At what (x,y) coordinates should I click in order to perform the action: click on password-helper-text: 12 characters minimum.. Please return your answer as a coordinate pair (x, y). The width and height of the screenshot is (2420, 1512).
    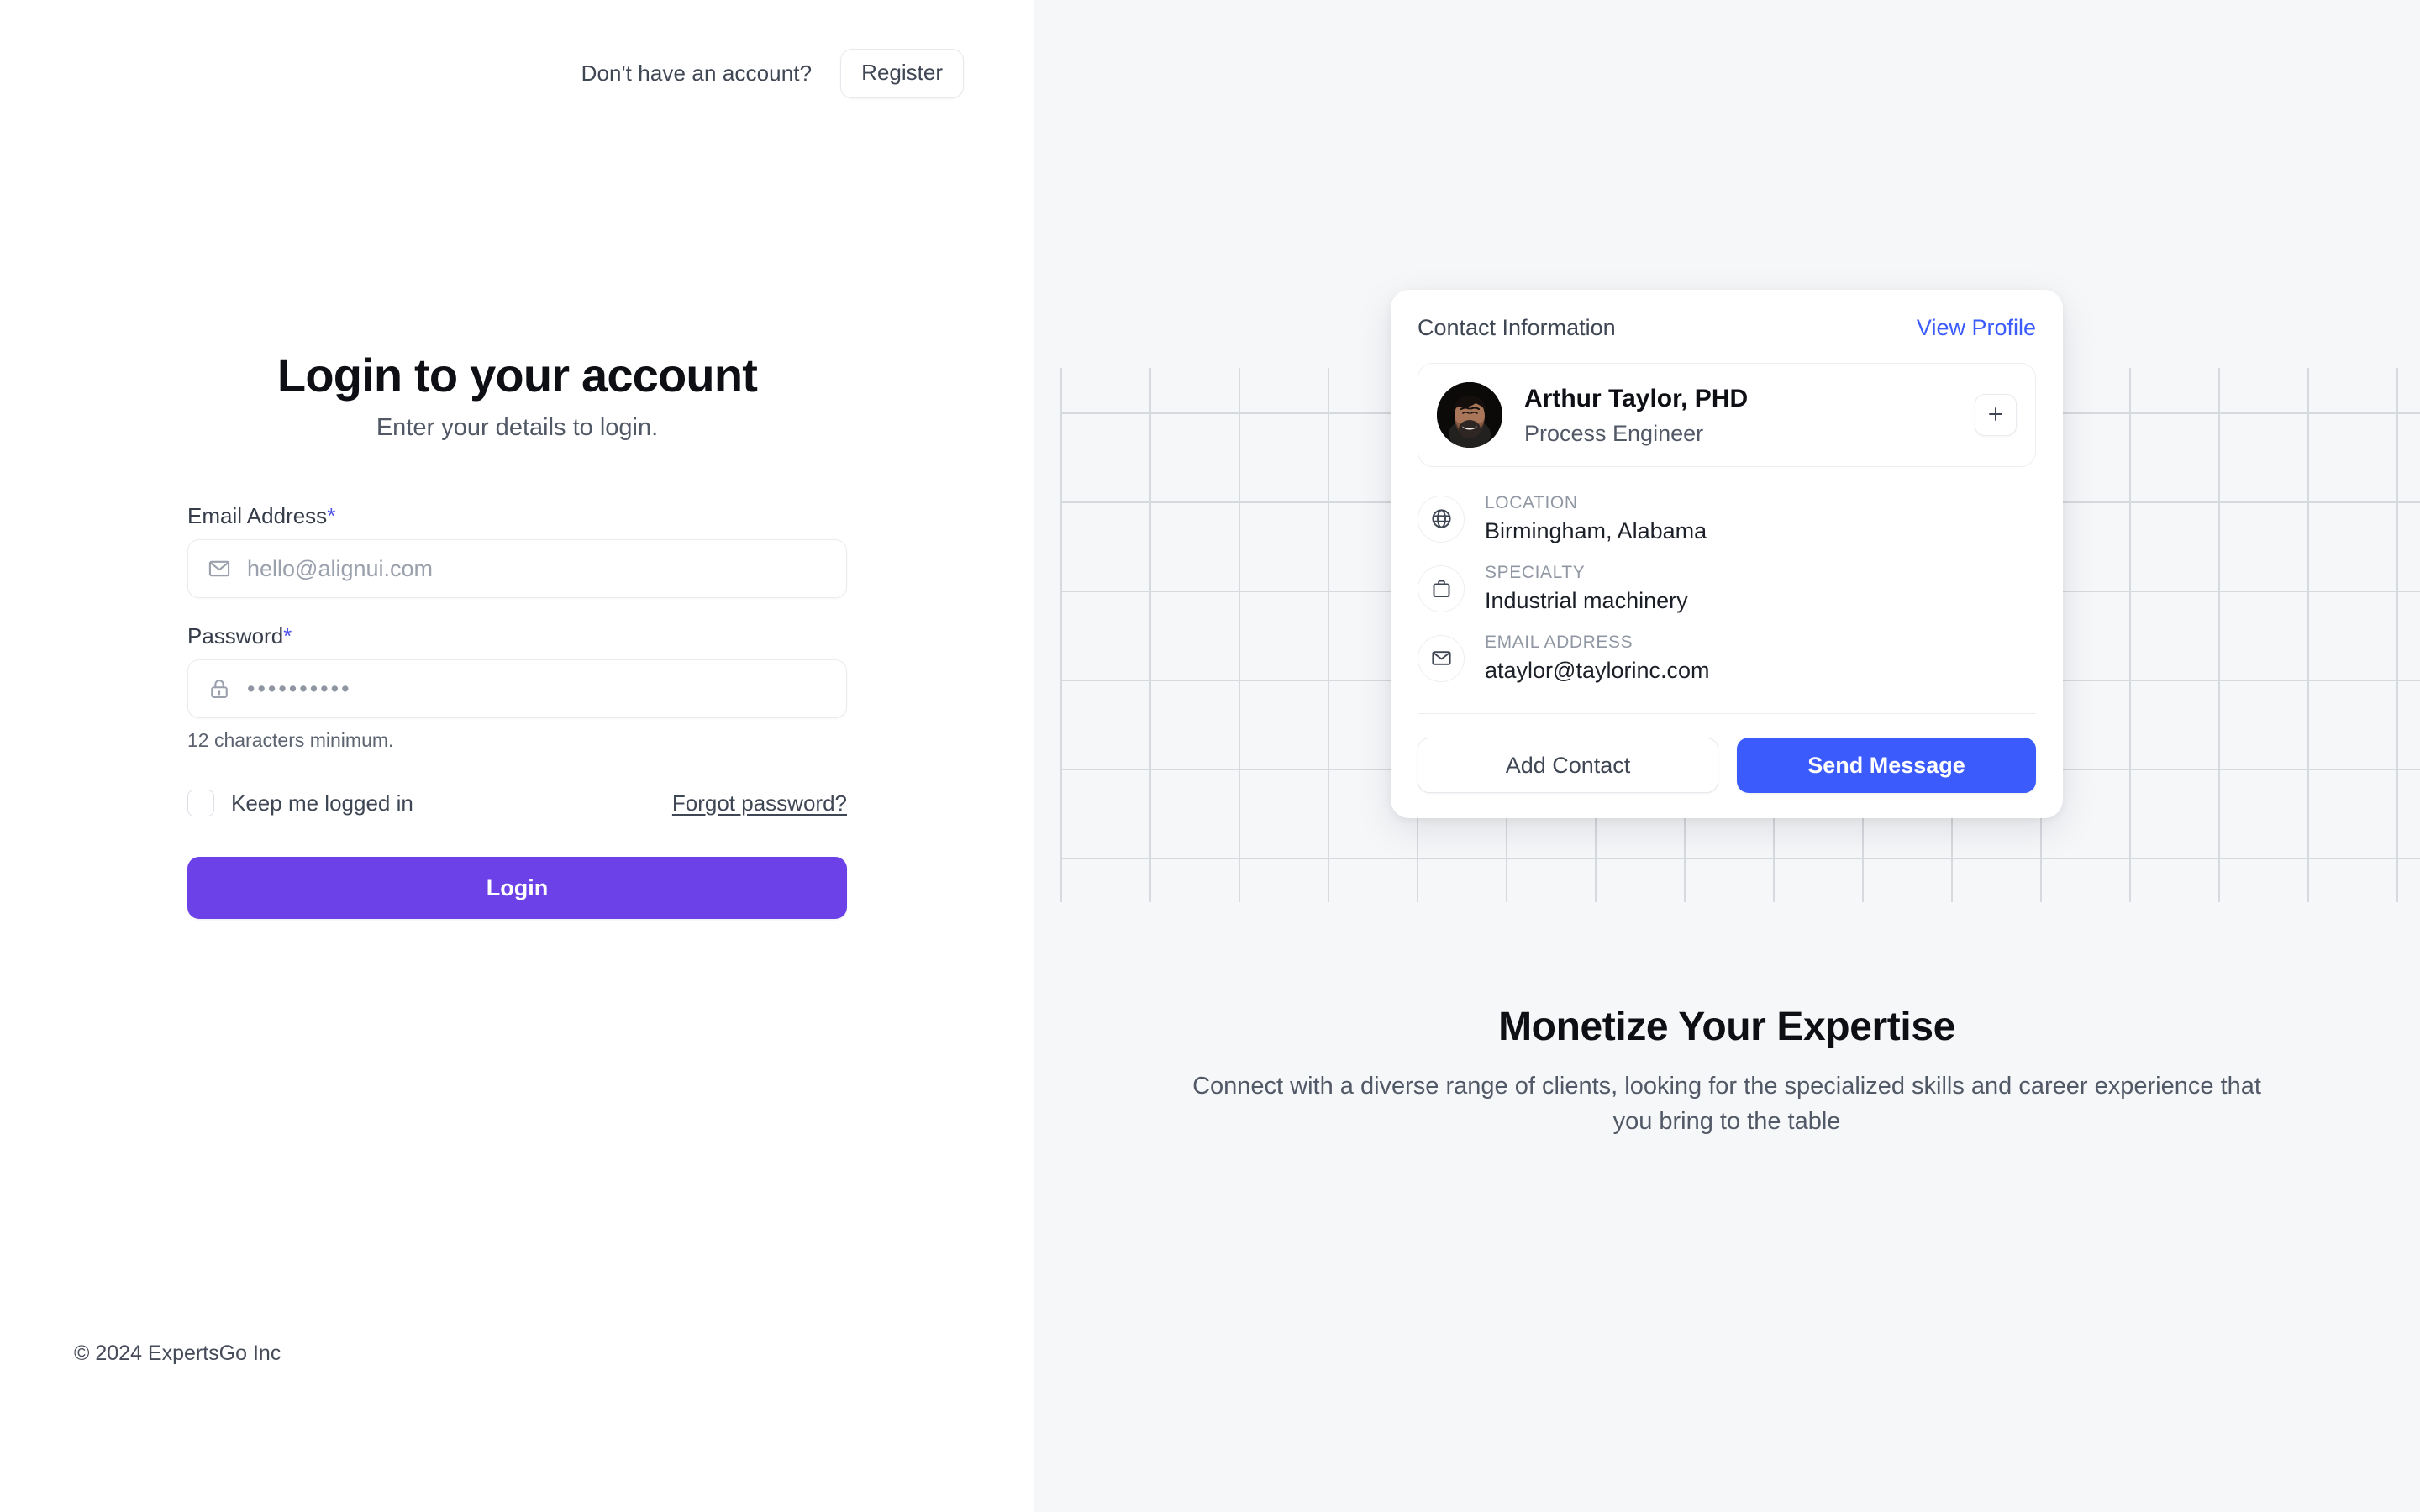
    Looking at the image, I should click on (291, 740).